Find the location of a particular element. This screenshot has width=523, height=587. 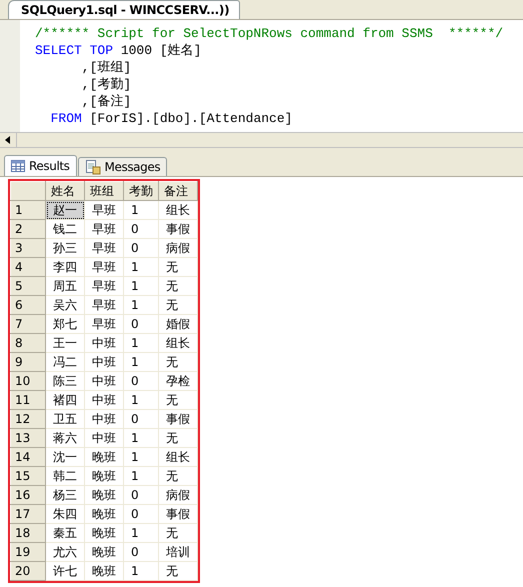

row-number: 1 is located at coordinates (28, 210).